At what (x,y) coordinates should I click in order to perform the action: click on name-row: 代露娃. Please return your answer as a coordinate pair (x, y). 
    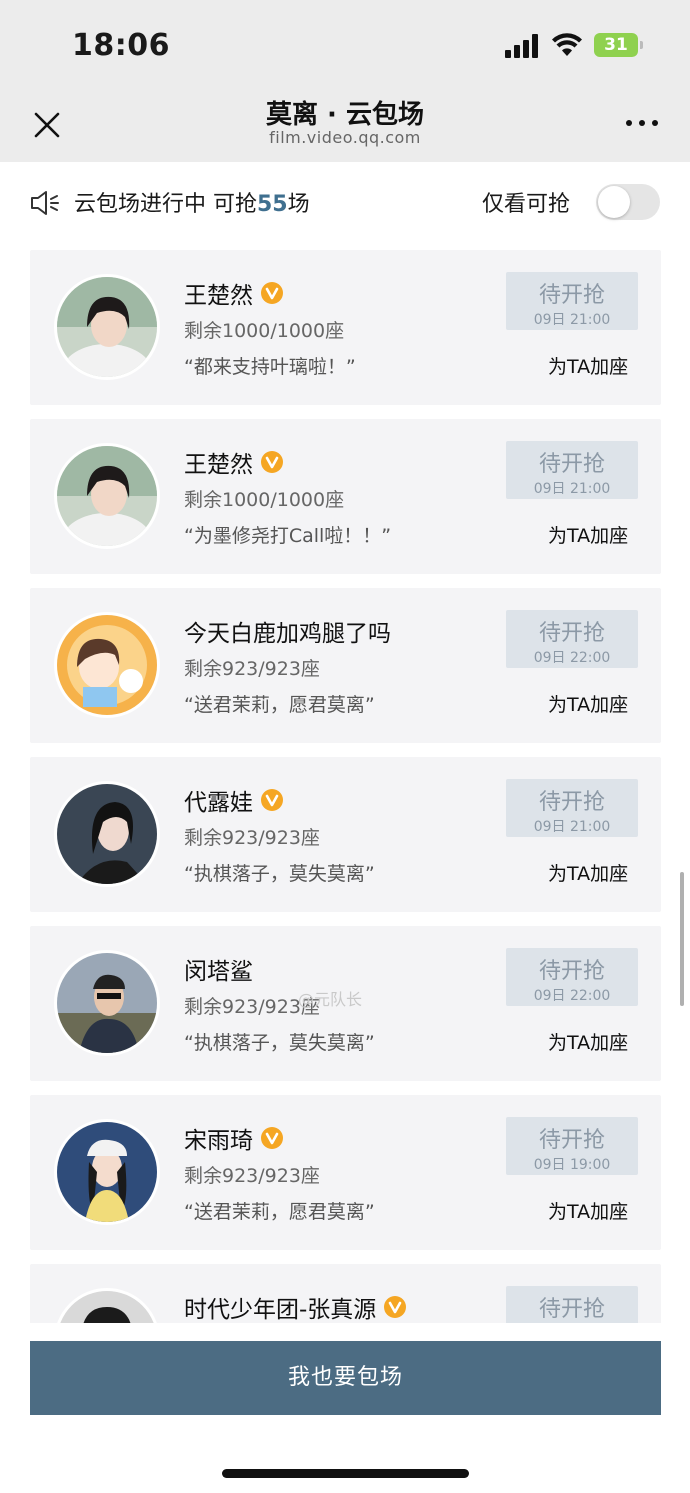
    Looking at the image, I should click on (233, 800).